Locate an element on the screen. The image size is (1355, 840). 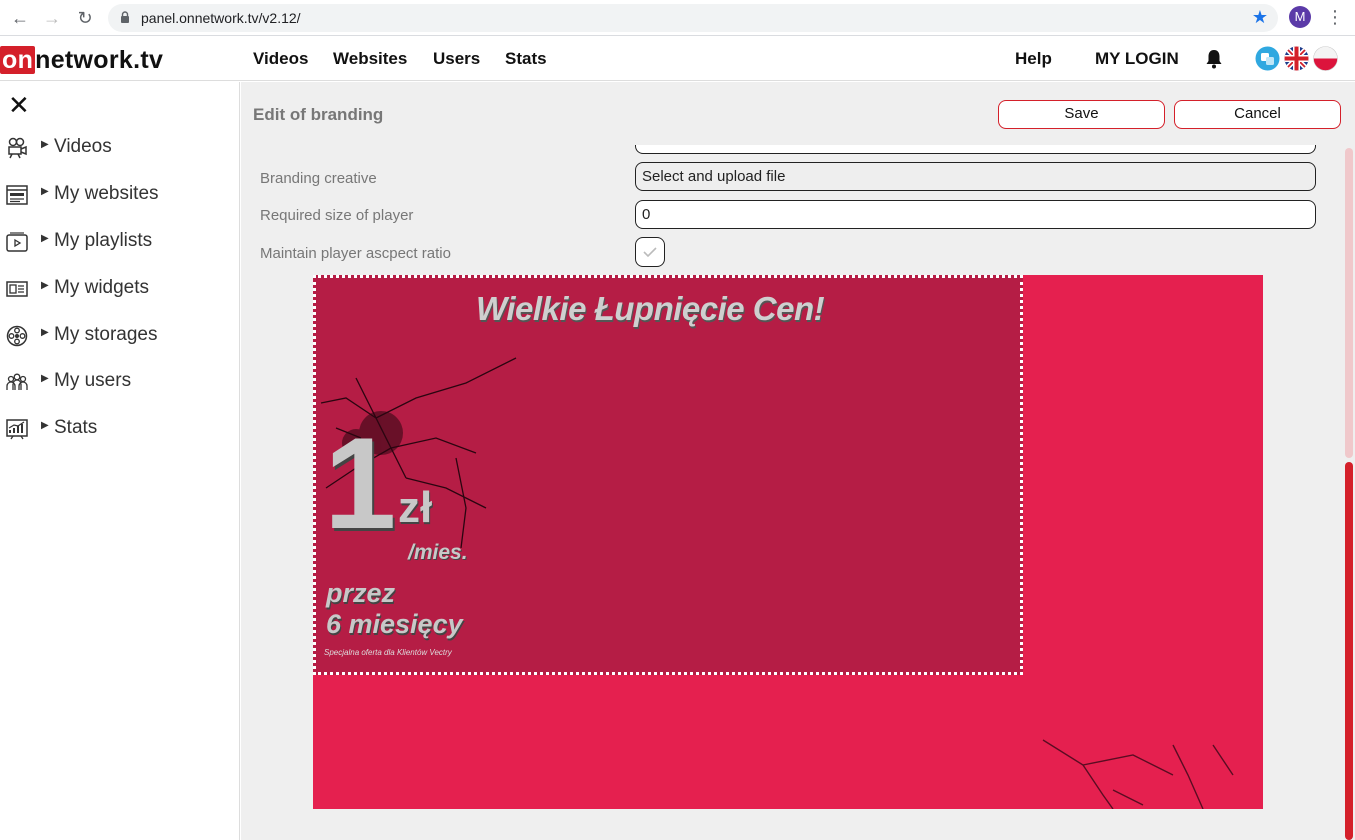
pl-flag-icon is located at coordinates (1325, 58).